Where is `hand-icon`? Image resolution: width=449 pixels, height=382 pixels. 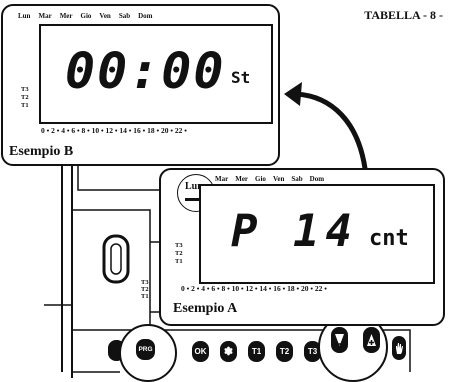
hand-icon is located at coordinates (399, 348).